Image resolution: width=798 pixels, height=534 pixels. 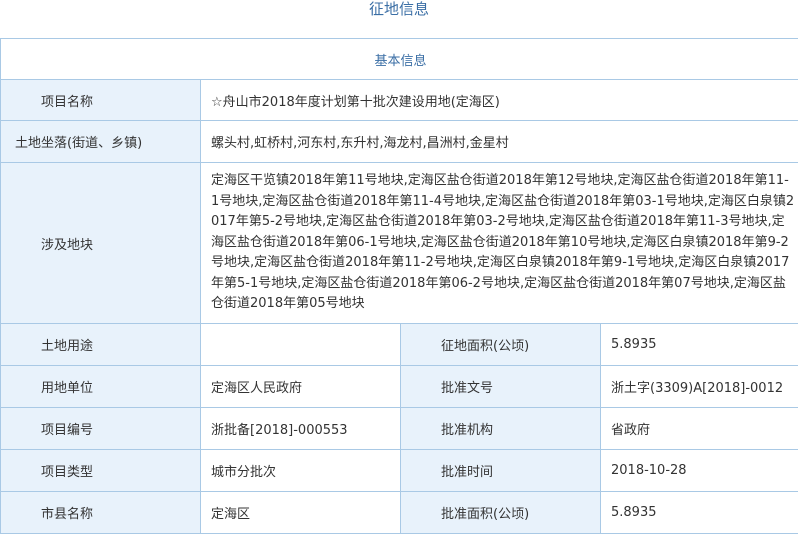 What do you see at coordinates (301, 513) in the screenshot?
I see `row-value: 定海区` at bounding box center [301, 513].